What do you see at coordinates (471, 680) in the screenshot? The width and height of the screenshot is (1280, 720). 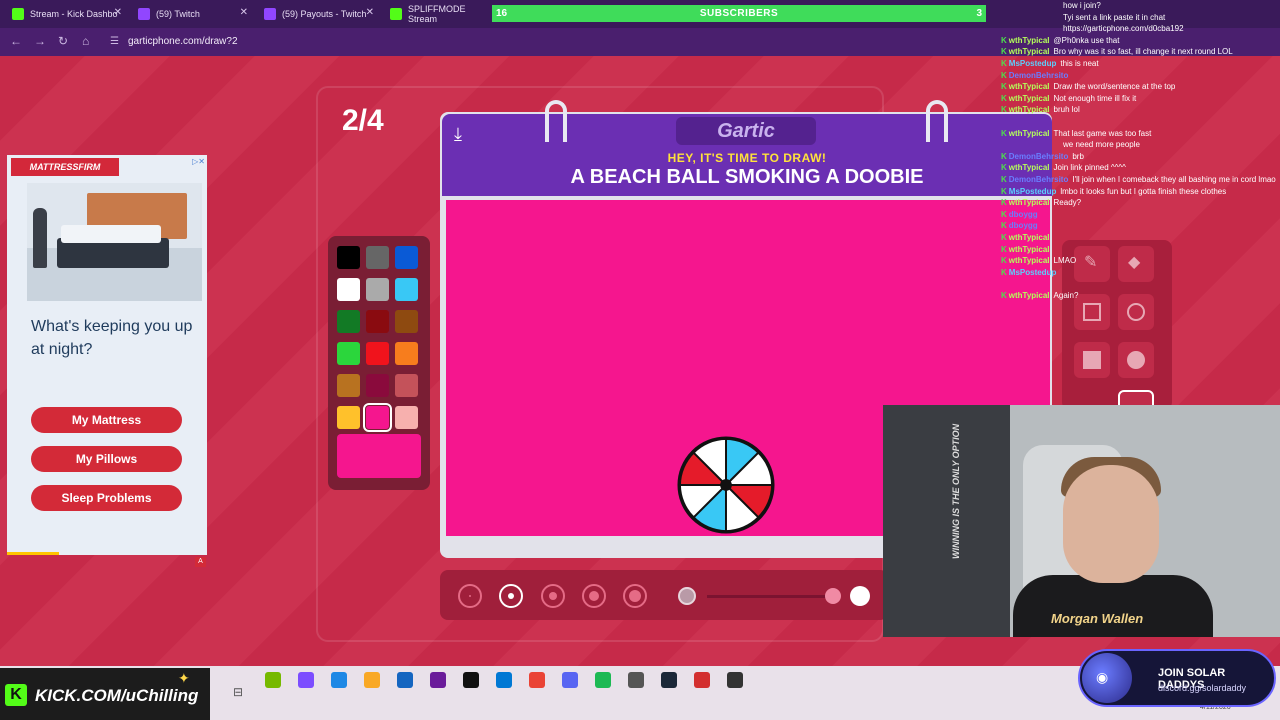 I see `tiktok-icon` at bounding box center [471, 680].